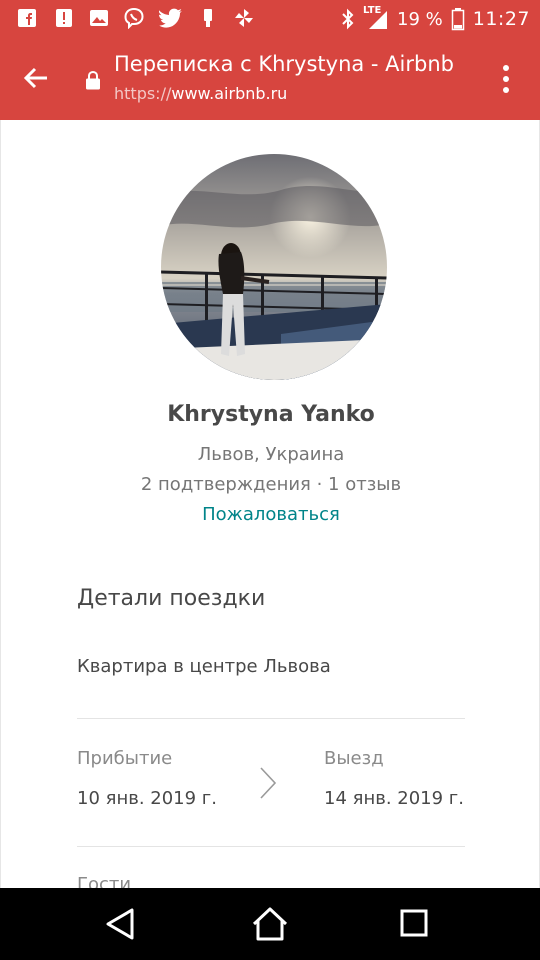 The image size is (540, 960). I want to click on guests-label: Гости, so click(104, 881).